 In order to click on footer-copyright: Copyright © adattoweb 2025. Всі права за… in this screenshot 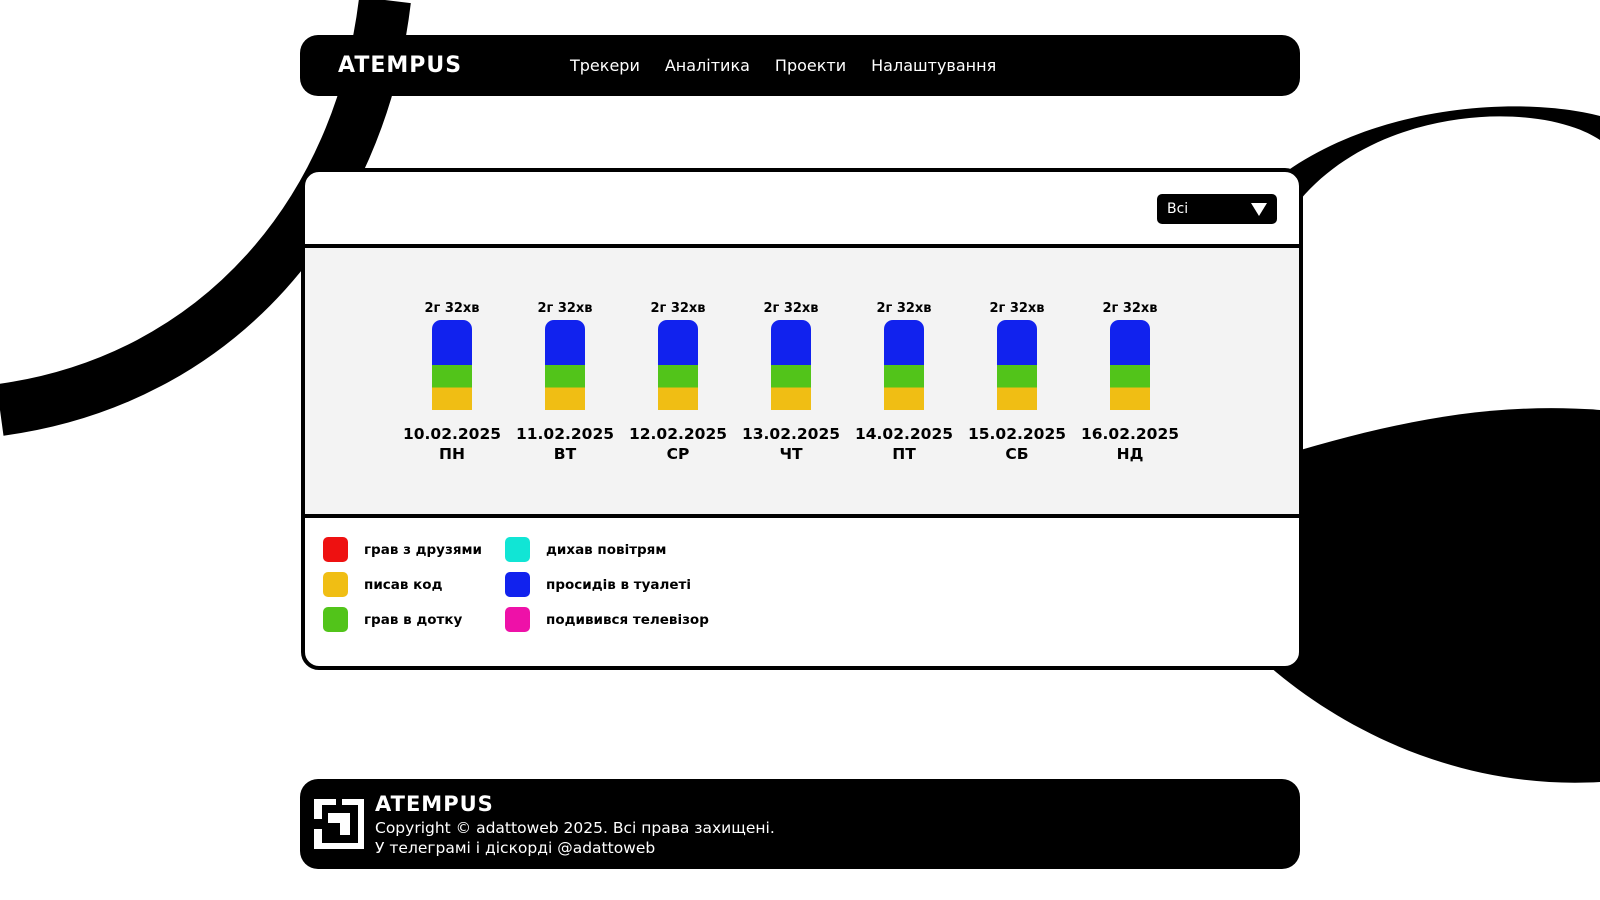, I will do `click(575, 828)`.